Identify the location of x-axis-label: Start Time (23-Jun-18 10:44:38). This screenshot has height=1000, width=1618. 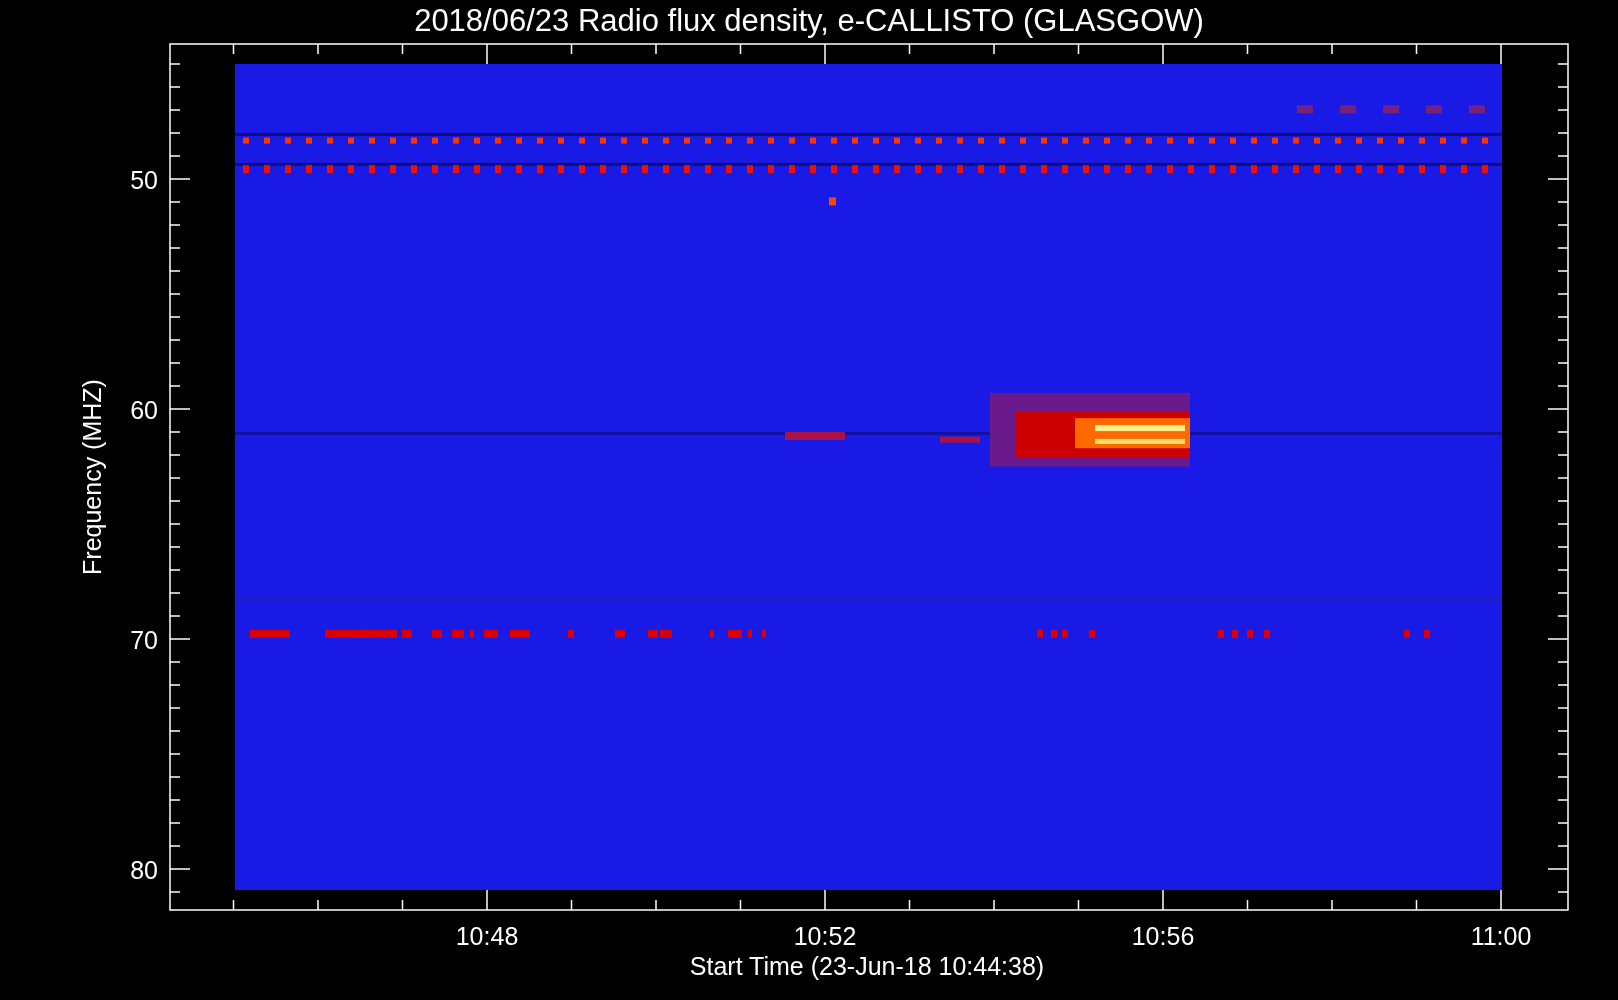
(867, 966).